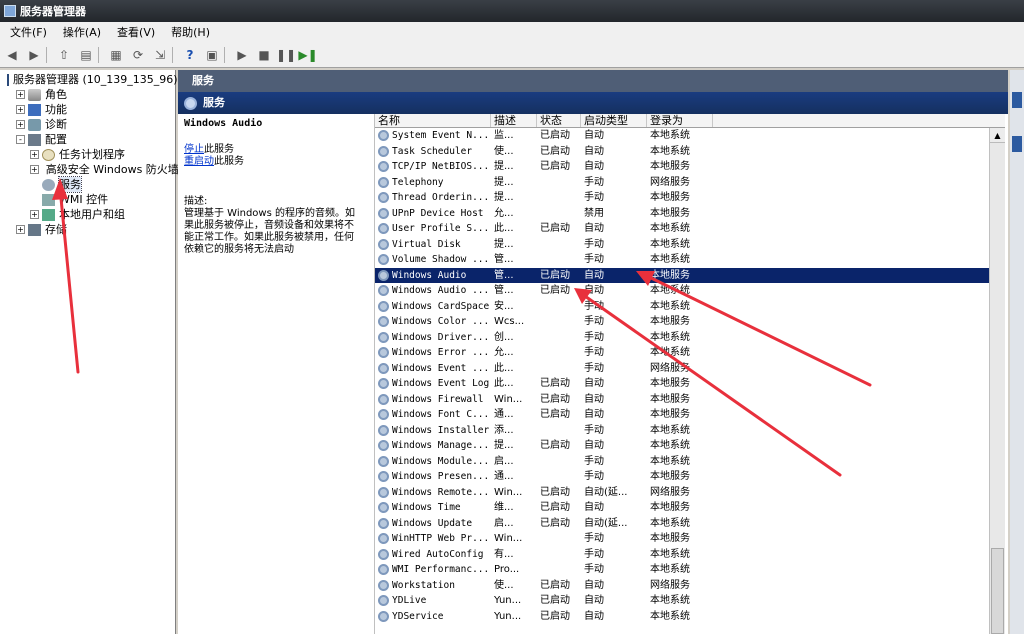  What do you see at coordinates (559, 260) in the screenshot?
I see `service-status` at bounding box center [559, 260].